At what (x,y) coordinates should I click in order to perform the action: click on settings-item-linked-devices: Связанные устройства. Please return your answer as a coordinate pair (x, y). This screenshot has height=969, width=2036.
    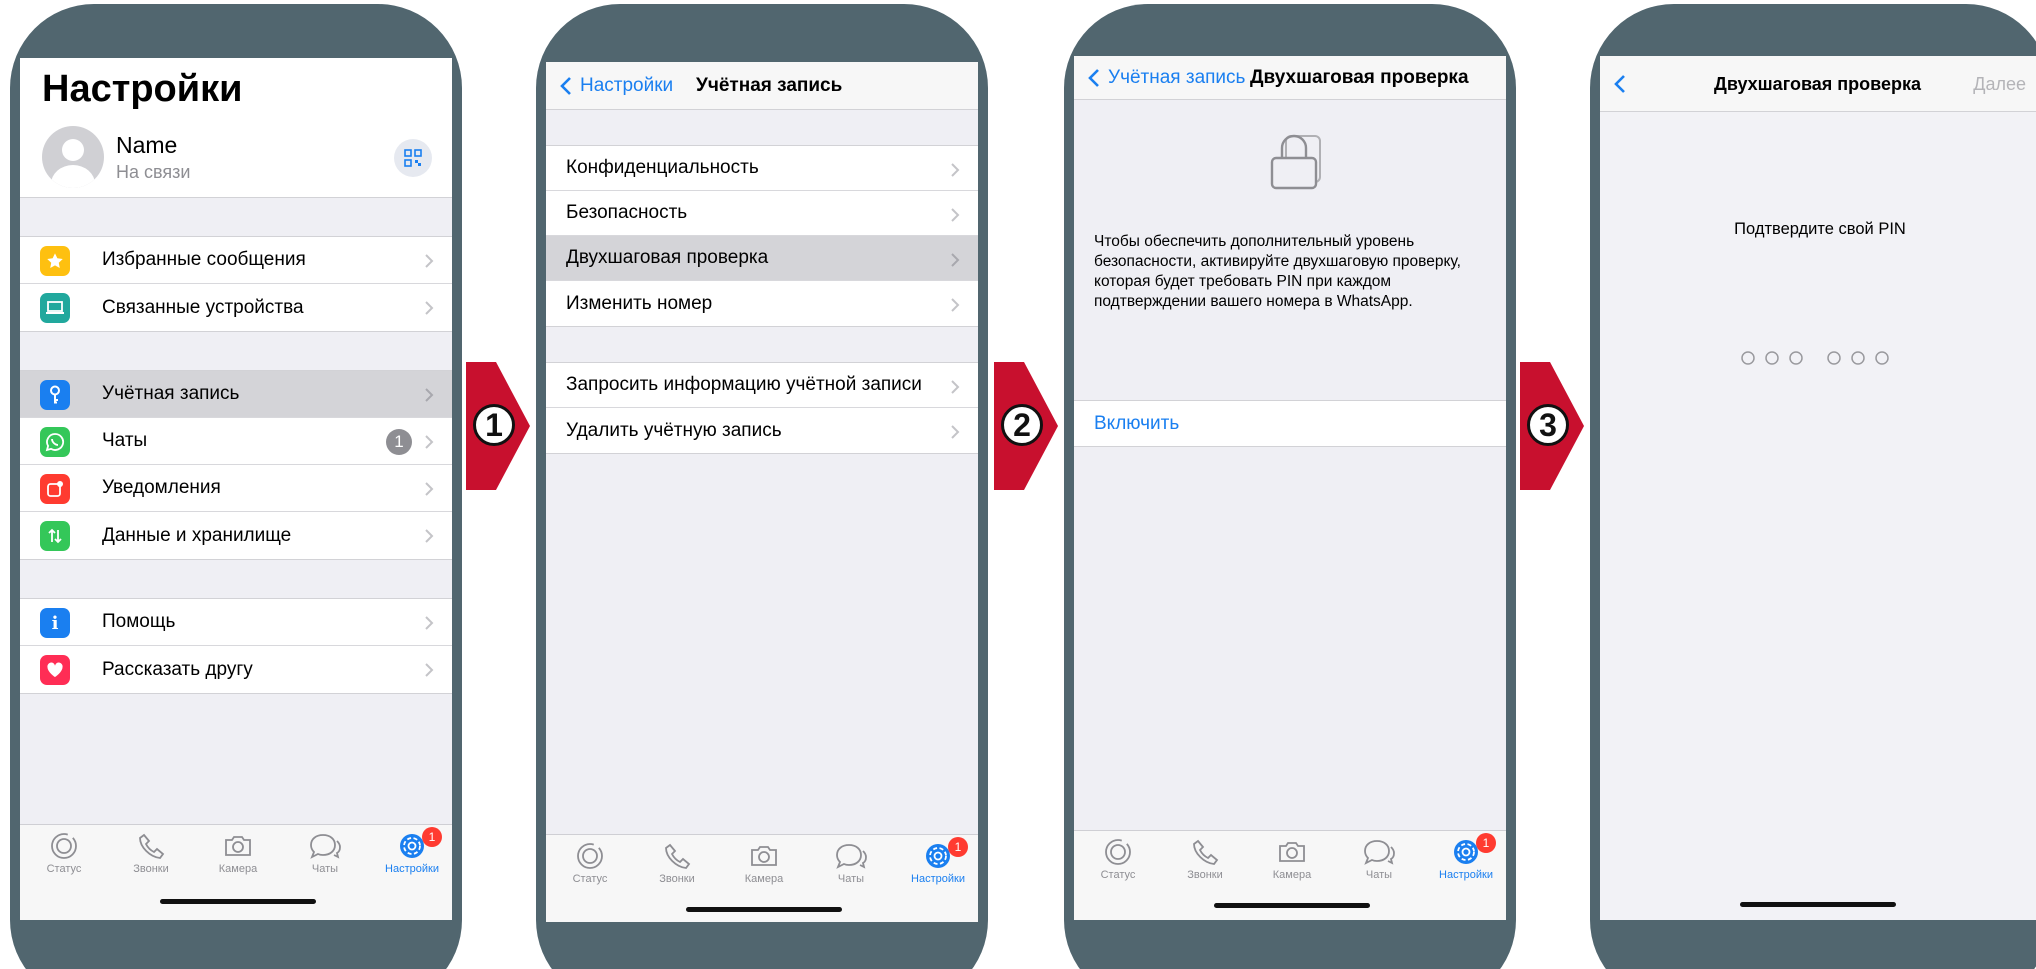
    Looking at the image, I should click on (236, 307).